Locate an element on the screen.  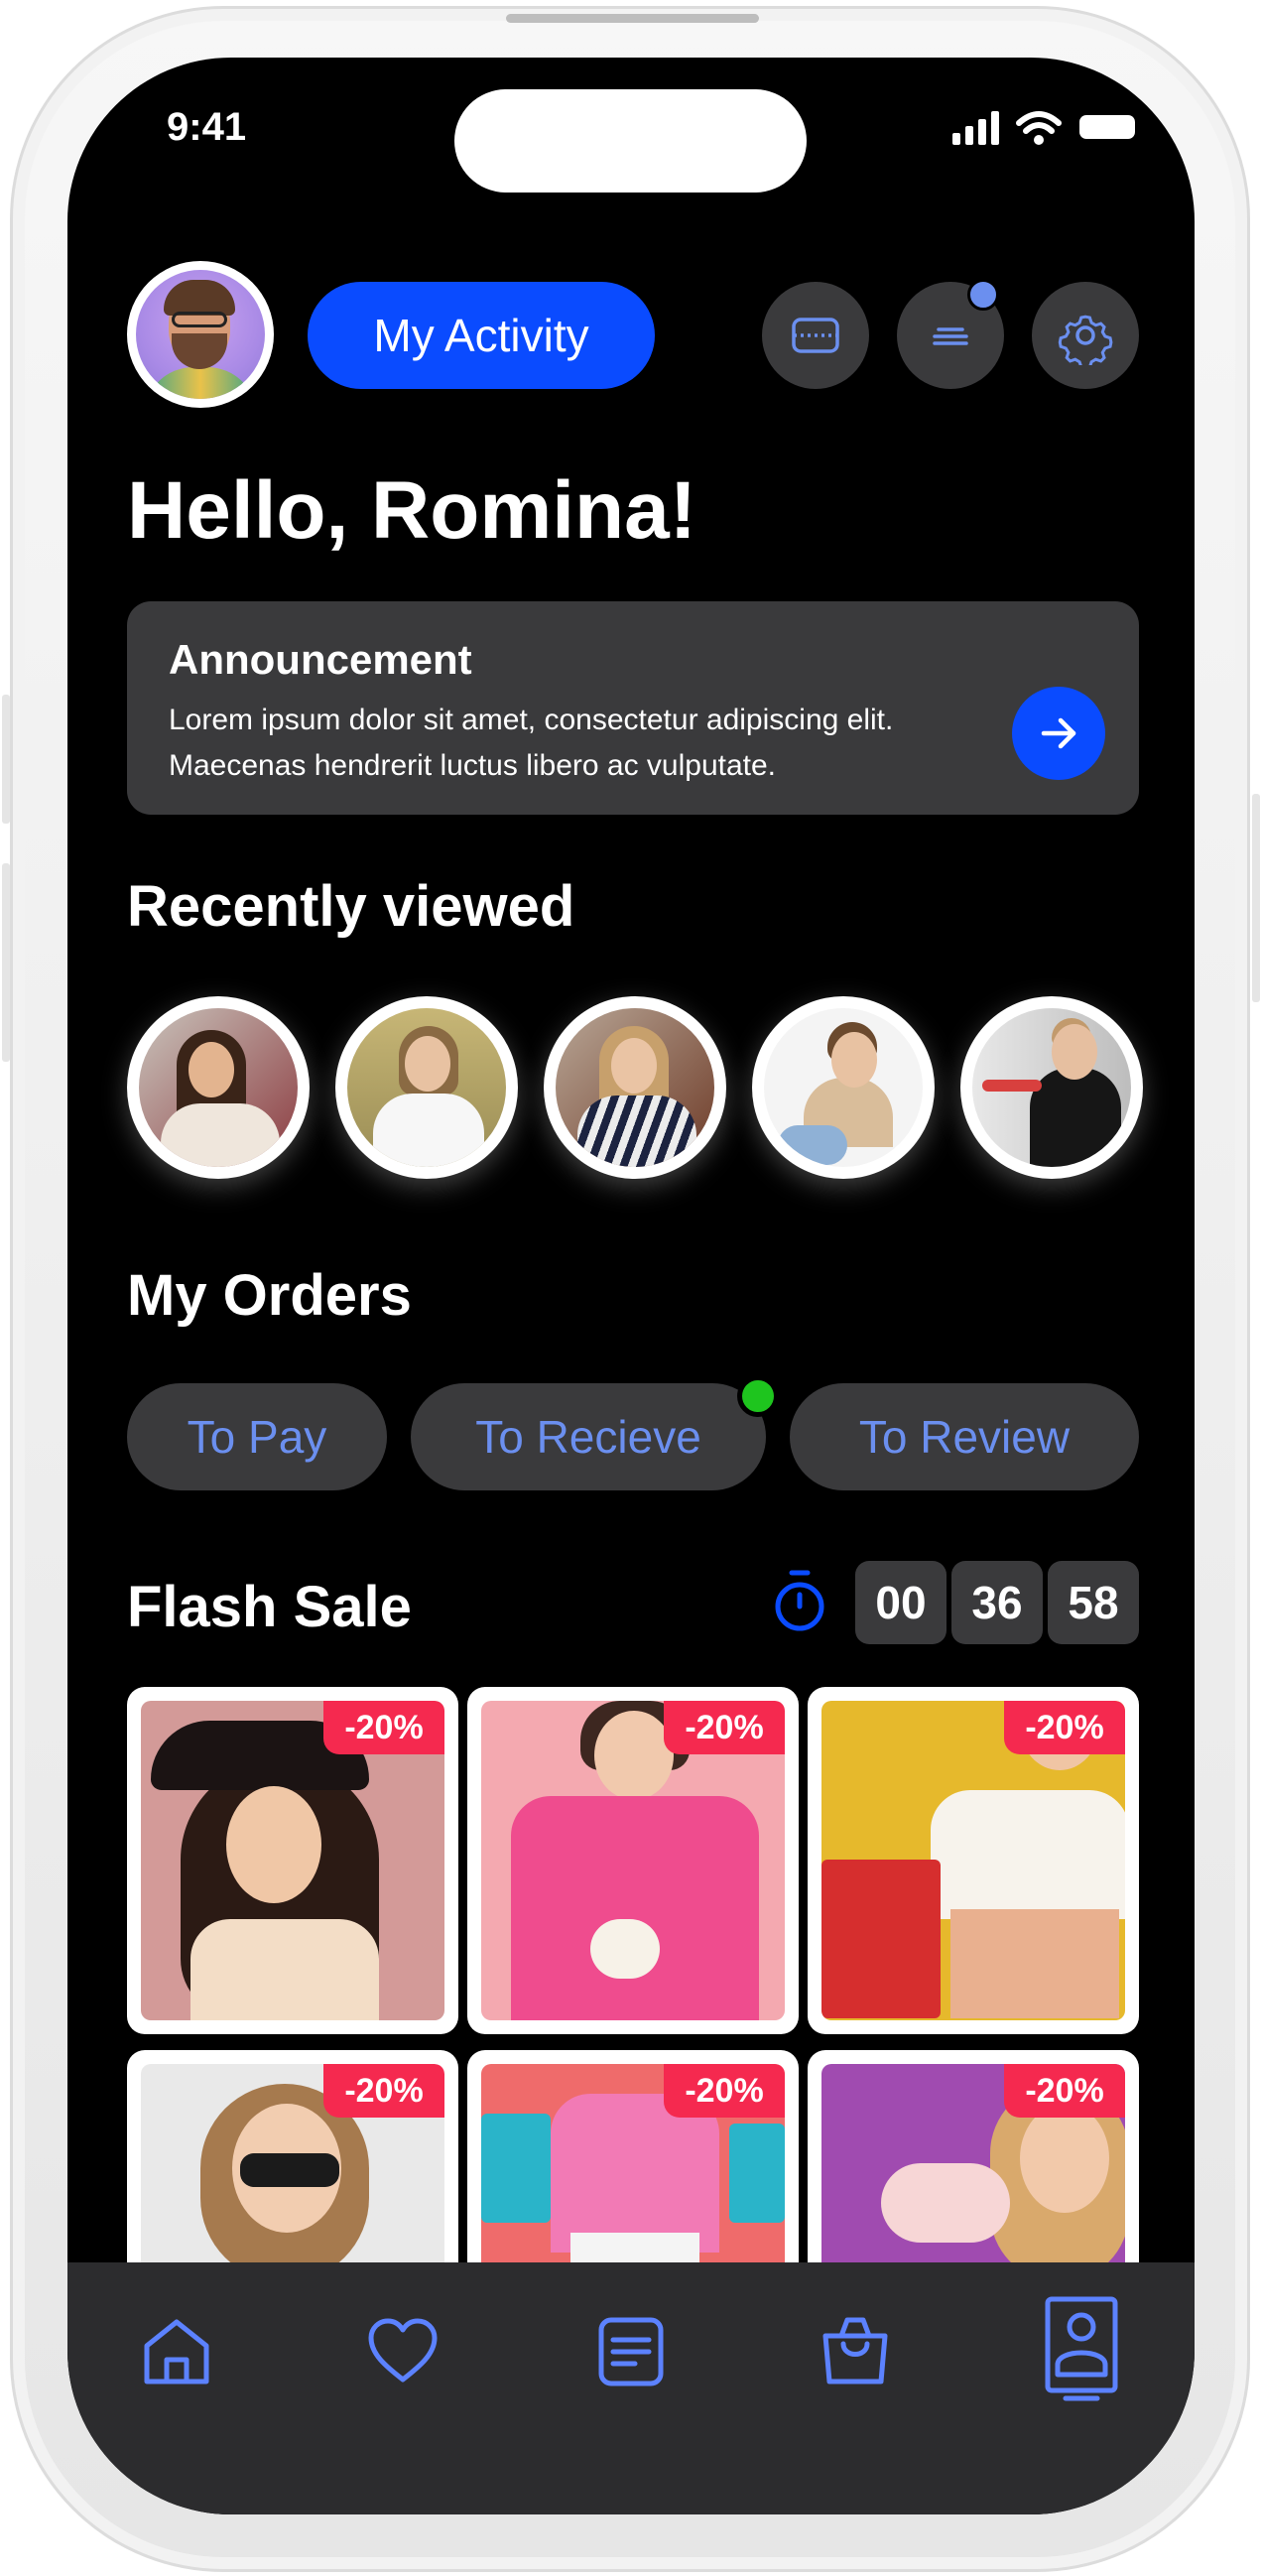
tab-wishlist is located at coordinates (402, 2351).